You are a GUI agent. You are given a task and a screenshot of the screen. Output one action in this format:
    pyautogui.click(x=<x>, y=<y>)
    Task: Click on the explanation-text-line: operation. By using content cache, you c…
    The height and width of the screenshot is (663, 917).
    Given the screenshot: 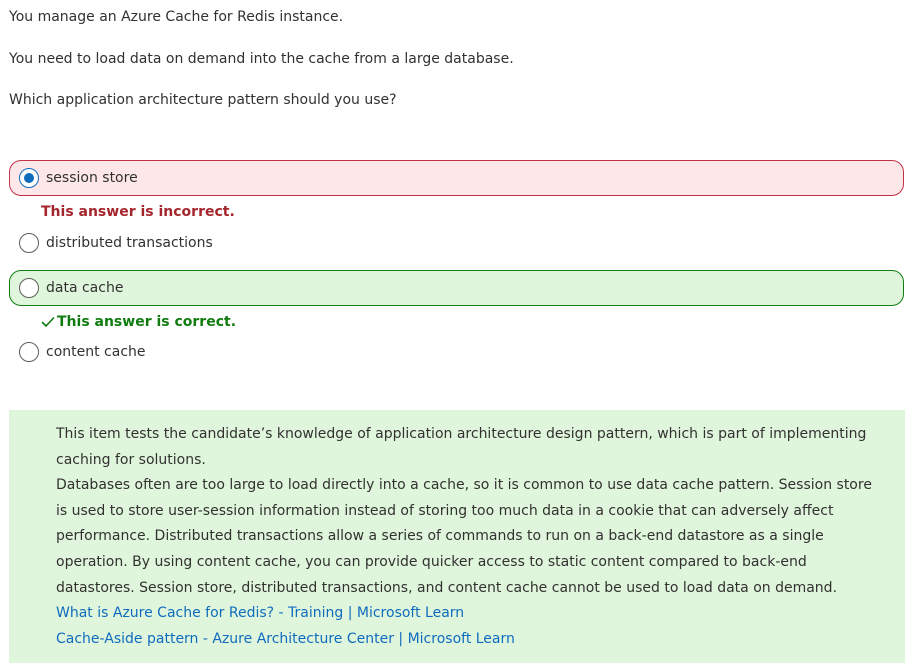 What is the action you would take?
    pyautogui.click(x=431, y=561)
    